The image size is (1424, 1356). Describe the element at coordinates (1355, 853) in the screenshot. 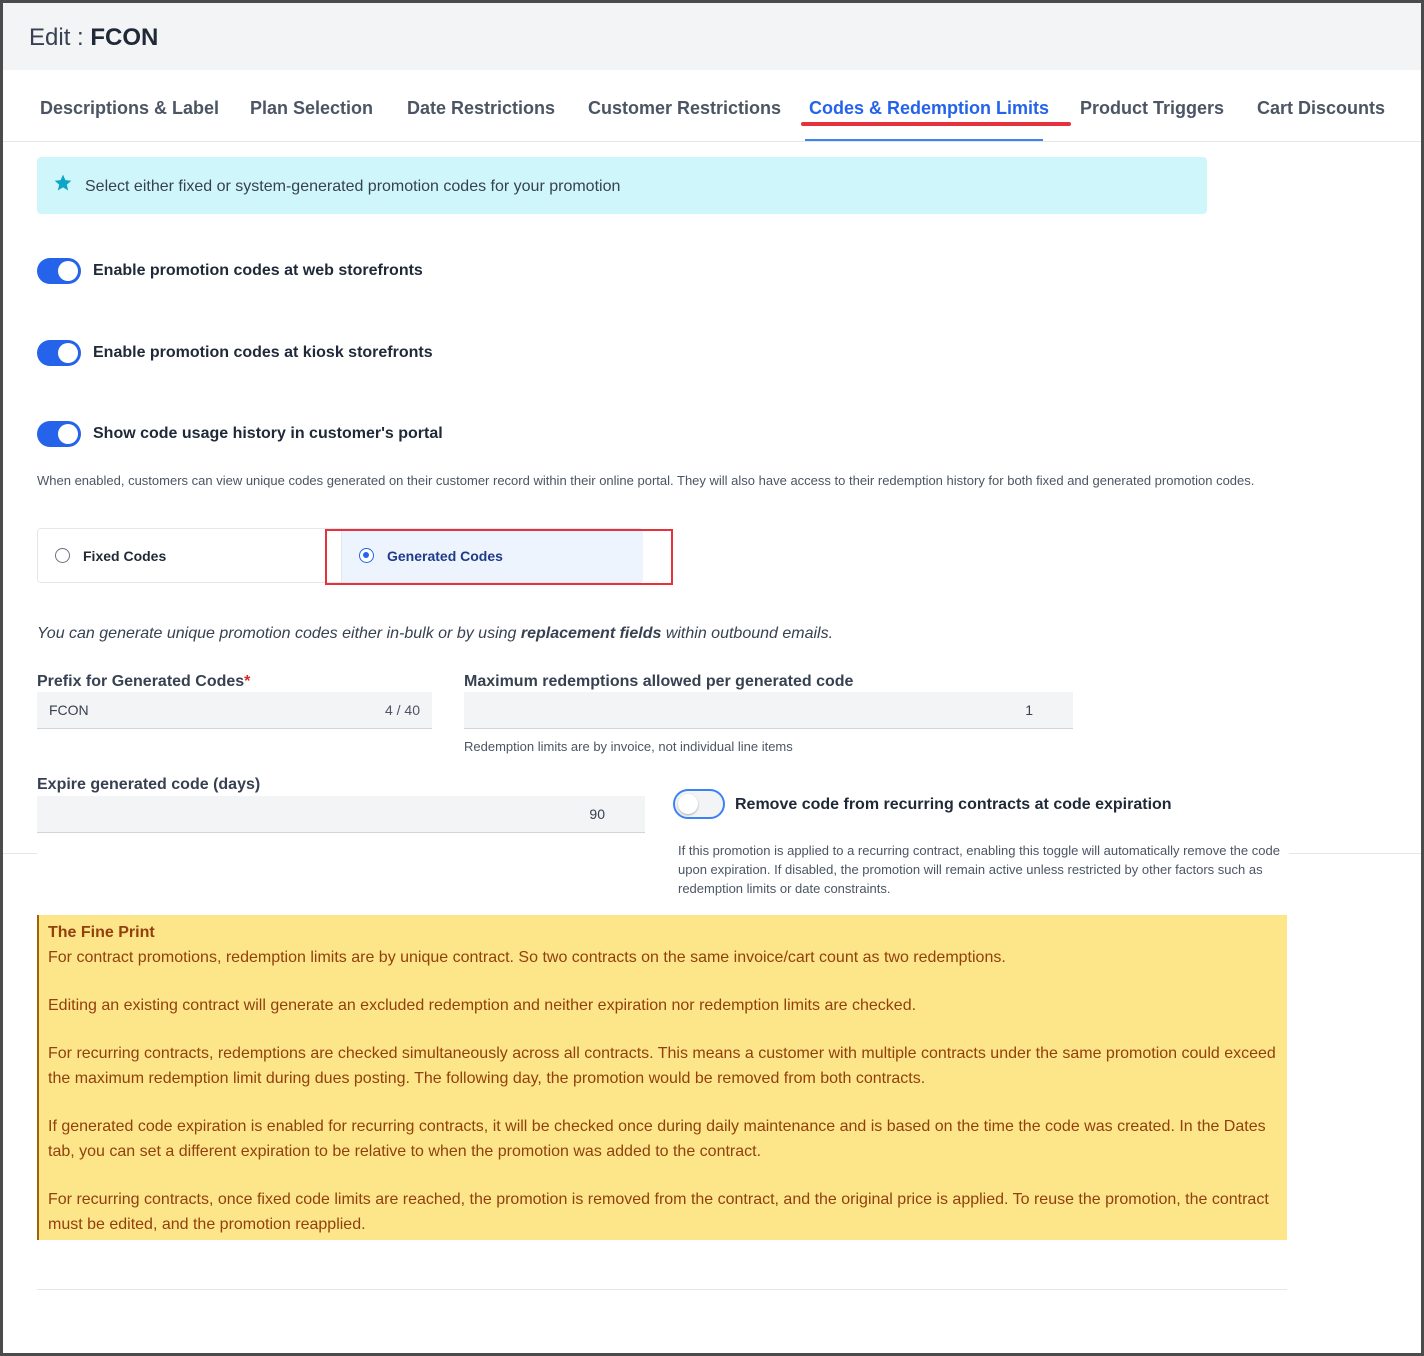

I see `section-divider-right` at that location.